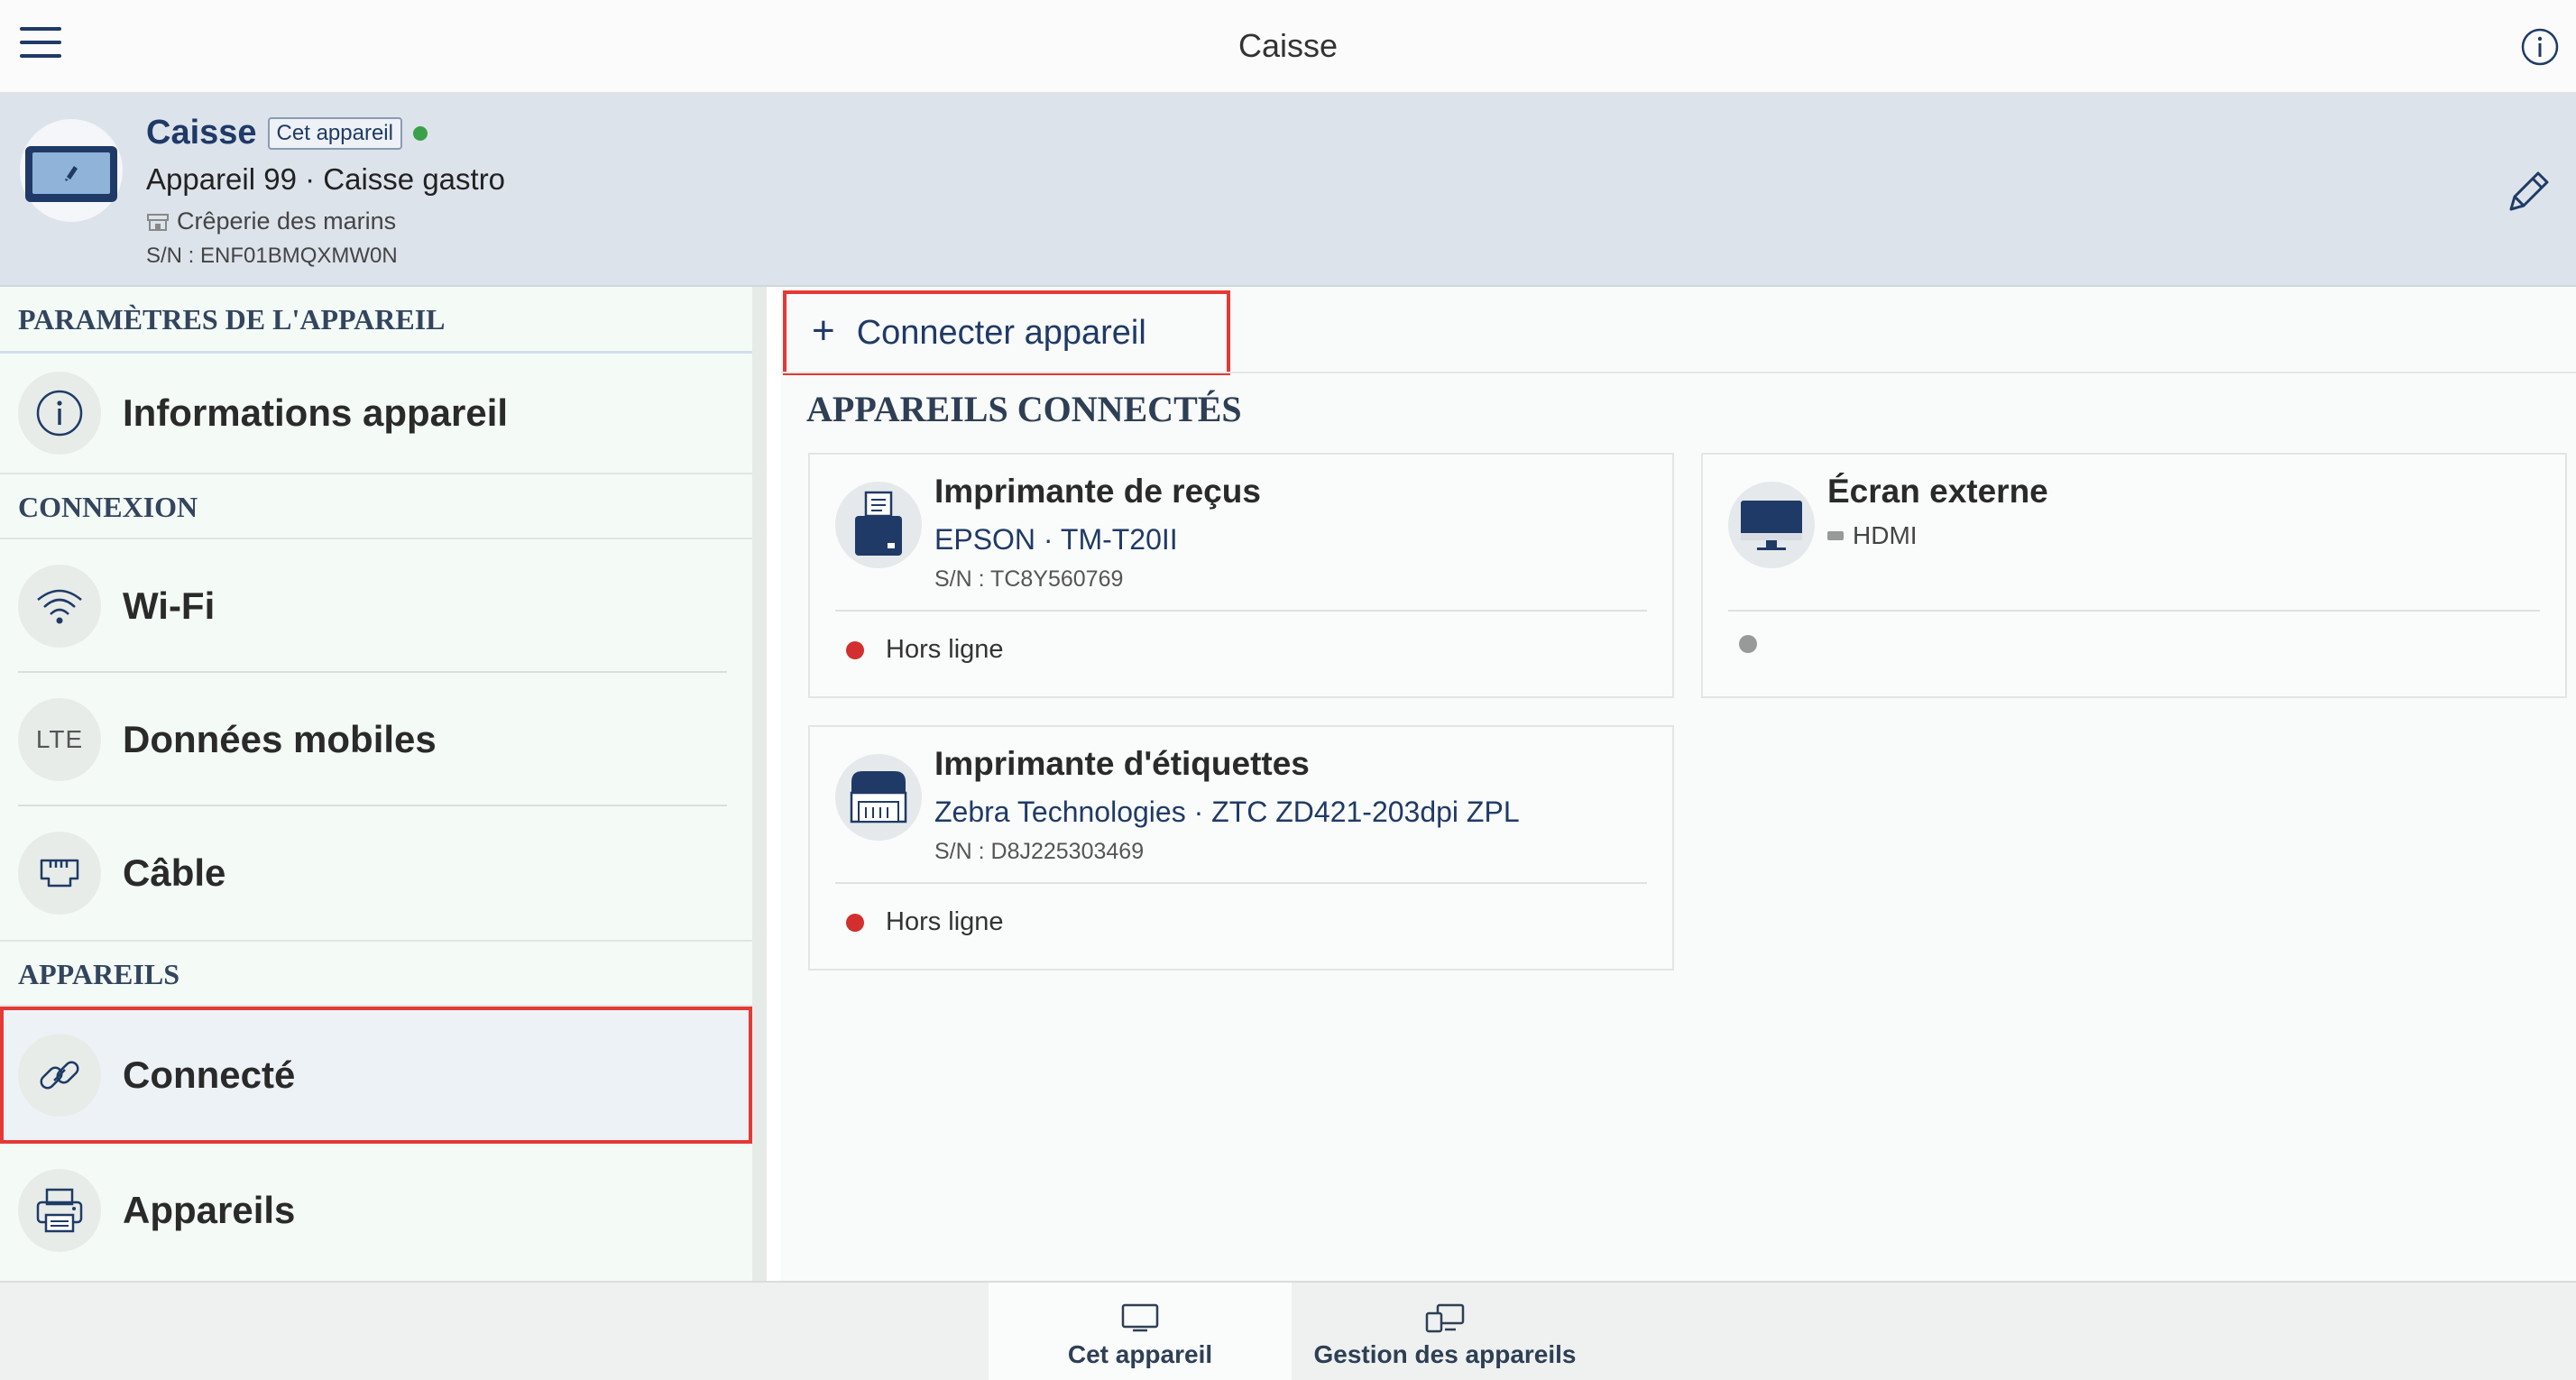 The width and height of the screenshot is (2576, 1380). What do you see at coordinates (1122, 763) in the screenshot?
I see `card-title: Imprimante d'étiquettes` at bounding box center [1122, 763].